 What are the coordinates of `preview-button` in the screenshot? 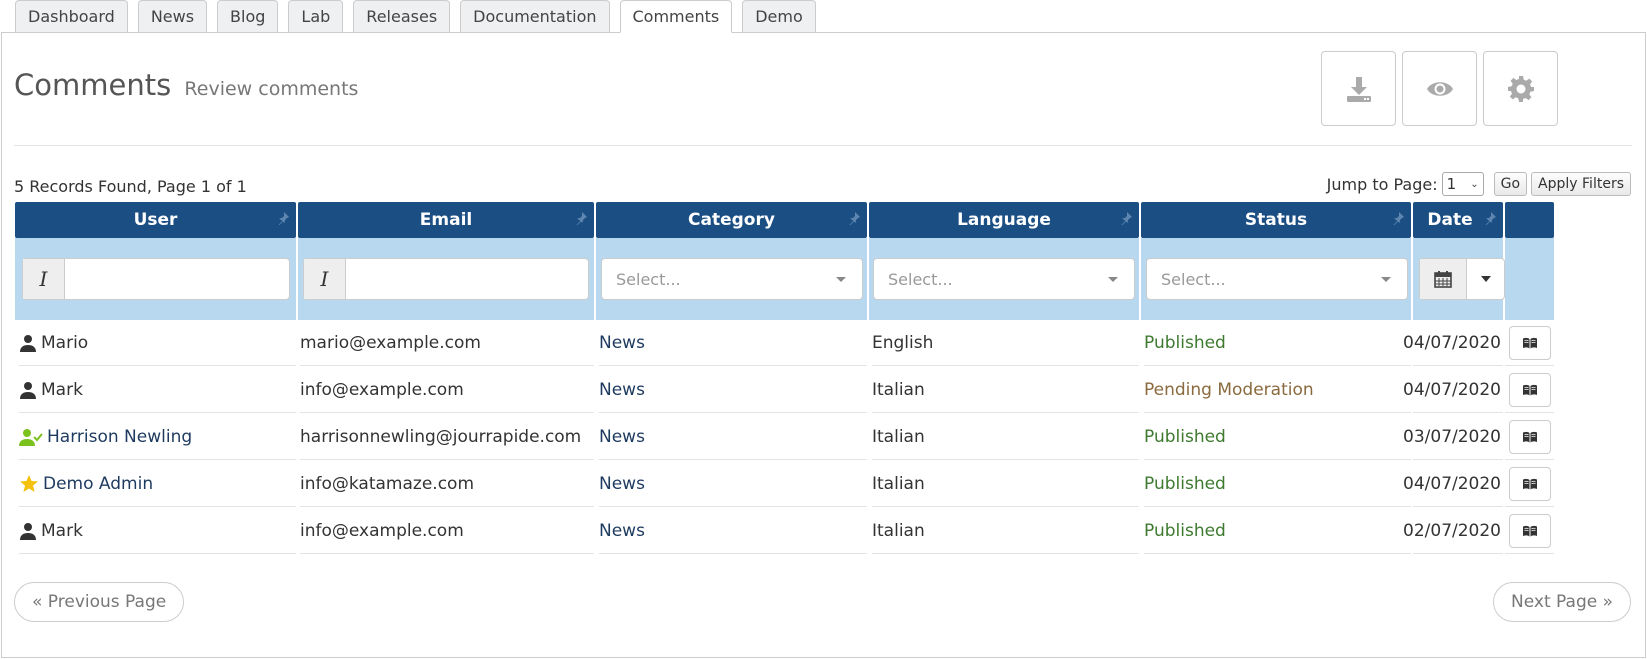 It's located at (1439, 88).